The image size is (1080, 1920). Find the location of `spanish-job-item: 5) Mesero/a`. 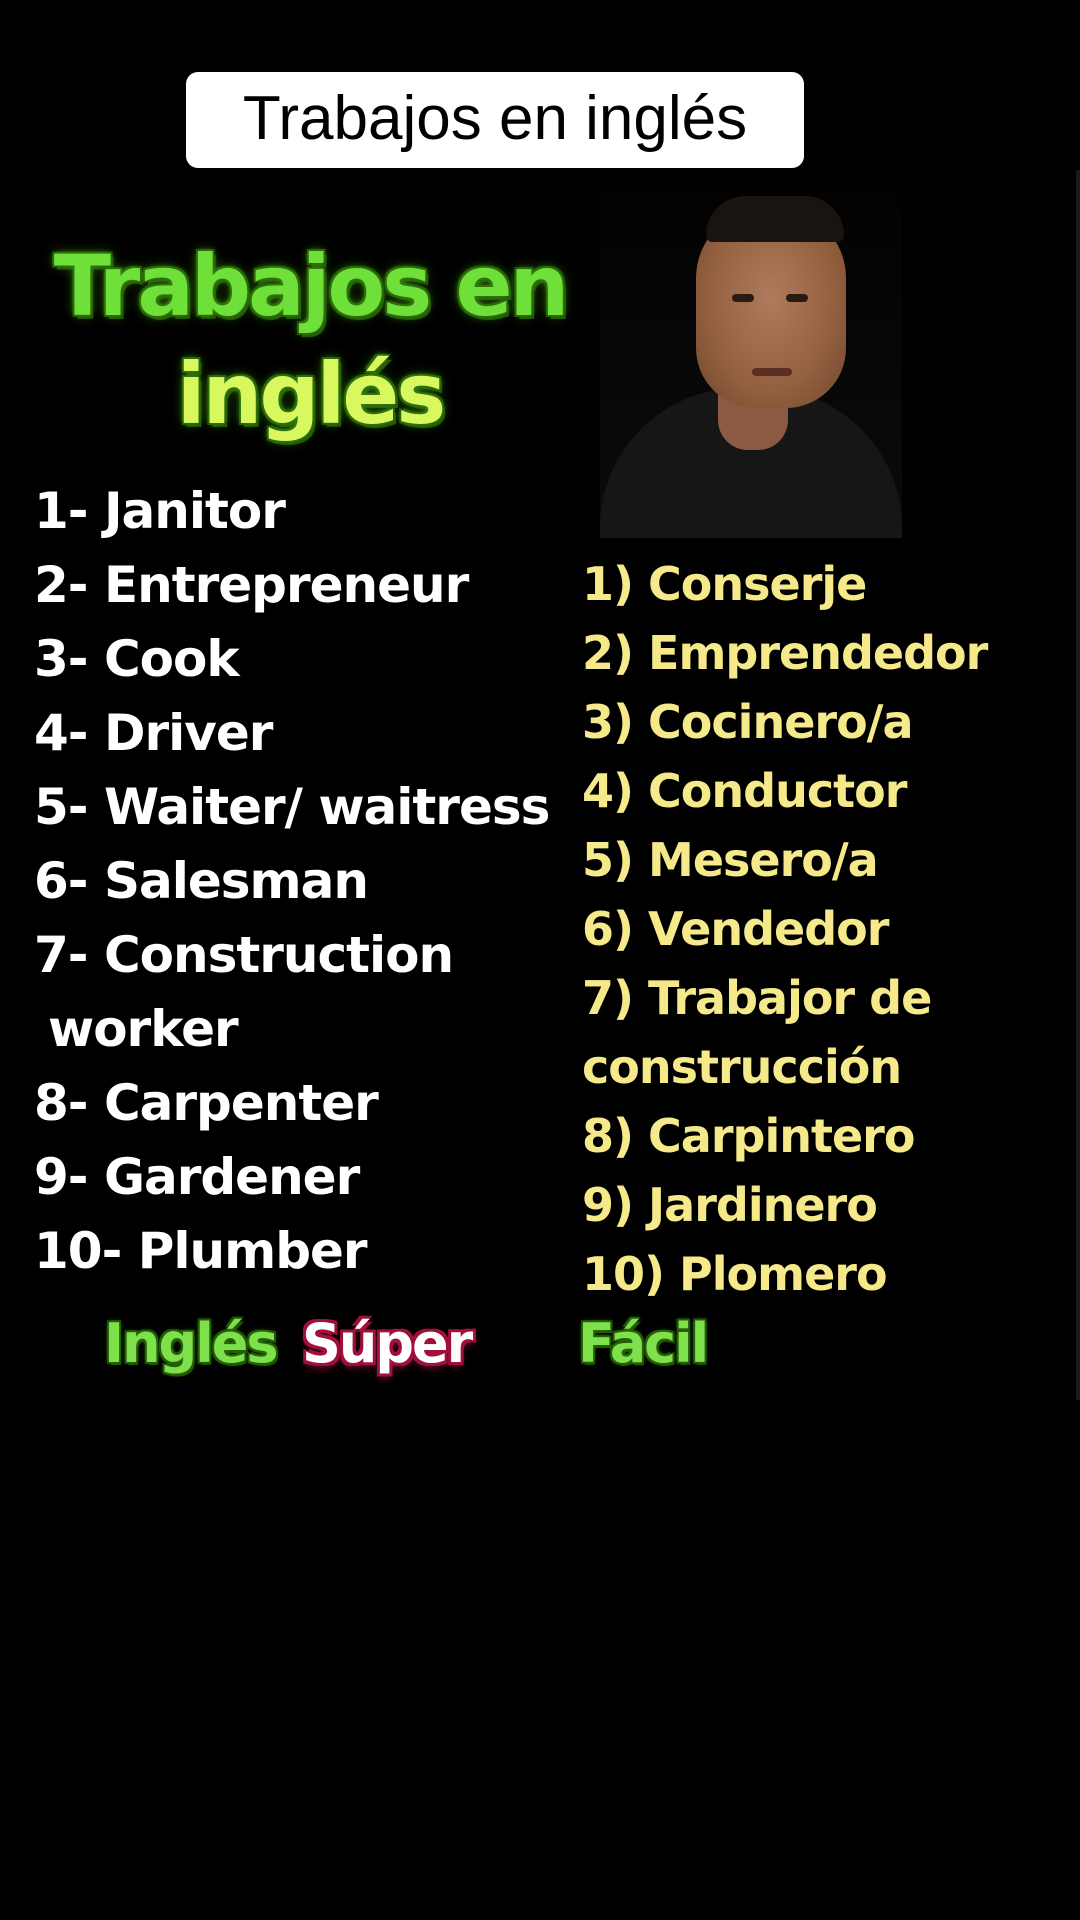

spanish-job-item: 5) Mesero/a is located at coordinates (730, 860).